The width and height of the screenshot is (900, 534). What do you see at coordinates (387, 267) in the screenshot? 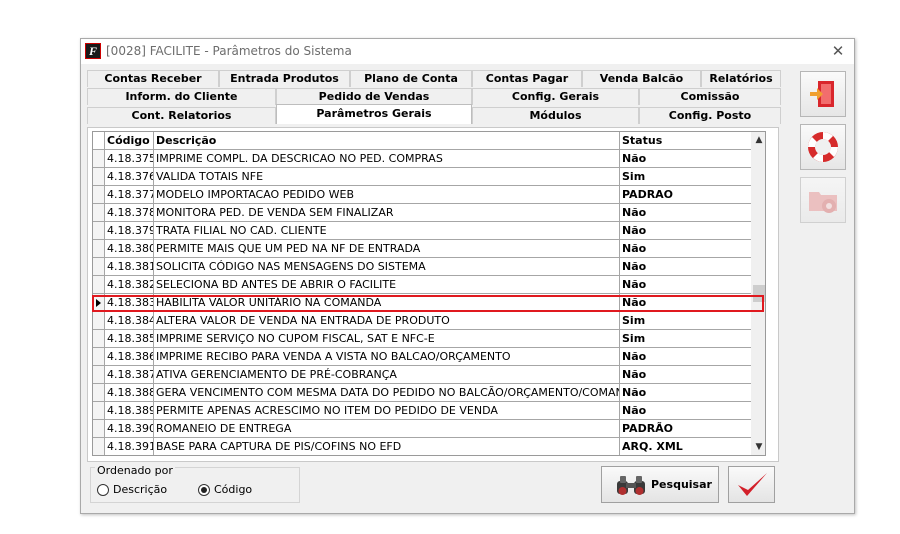
I see `cell-descricao: SOLICITA CÓDIGO NAS MENSAGENS DO SISTEMA` at bounding box center [387, 267].